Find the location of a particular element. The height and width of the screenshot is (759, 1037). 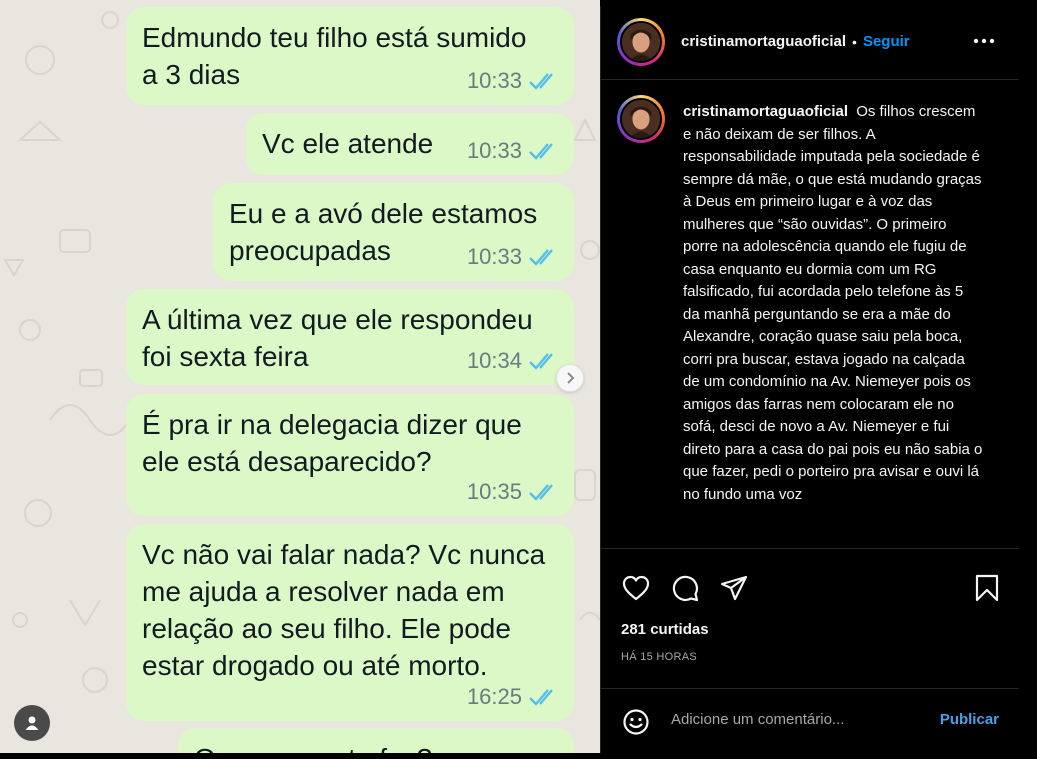

more-horizontal-icon is located at coordinates (984, 41).